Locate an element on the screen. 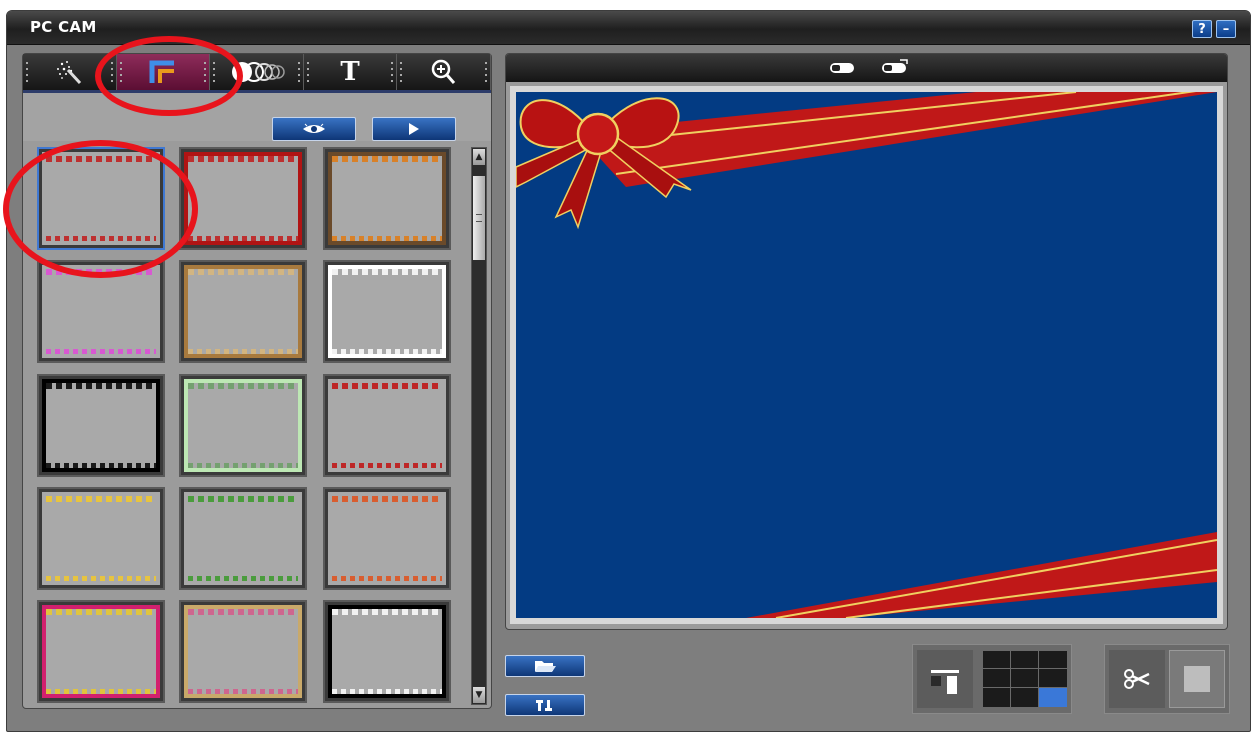 The width and height of the screenshot is (1257, 738). open-folder-button is located at coordinates (545, 666).